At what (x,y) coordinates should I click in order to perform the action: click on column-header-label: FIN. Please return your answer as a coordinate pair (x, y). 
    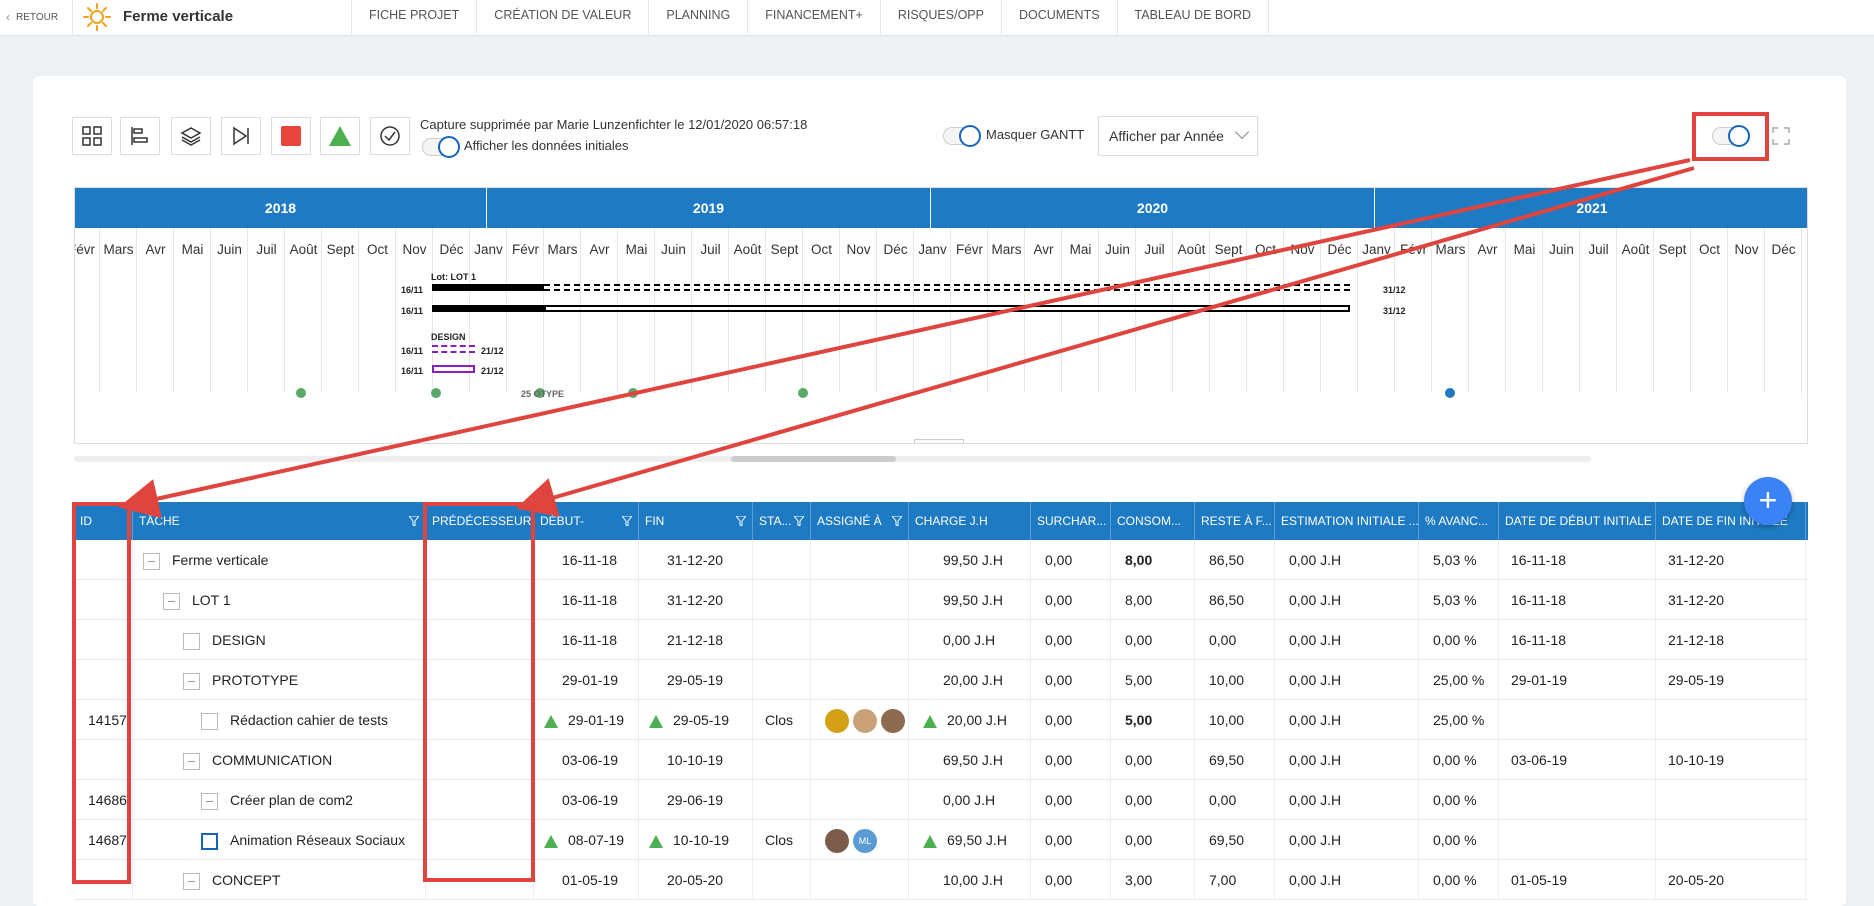
    Looking at the image, I should click on (655, 521).